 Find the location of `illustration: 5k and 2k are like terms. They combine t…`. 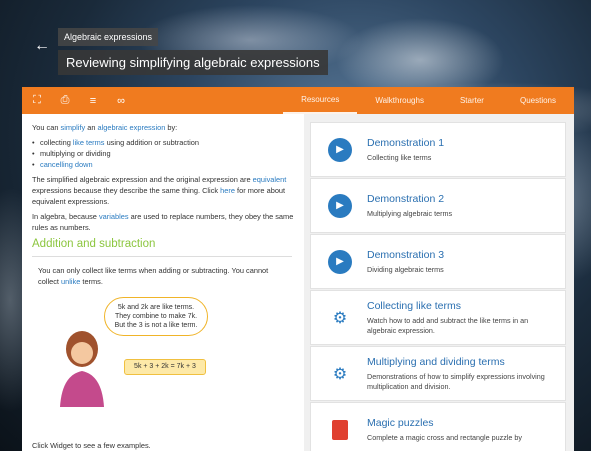

illustration: 5k and 2k are like terms. They combine t… is located at coordinates (162, 347).